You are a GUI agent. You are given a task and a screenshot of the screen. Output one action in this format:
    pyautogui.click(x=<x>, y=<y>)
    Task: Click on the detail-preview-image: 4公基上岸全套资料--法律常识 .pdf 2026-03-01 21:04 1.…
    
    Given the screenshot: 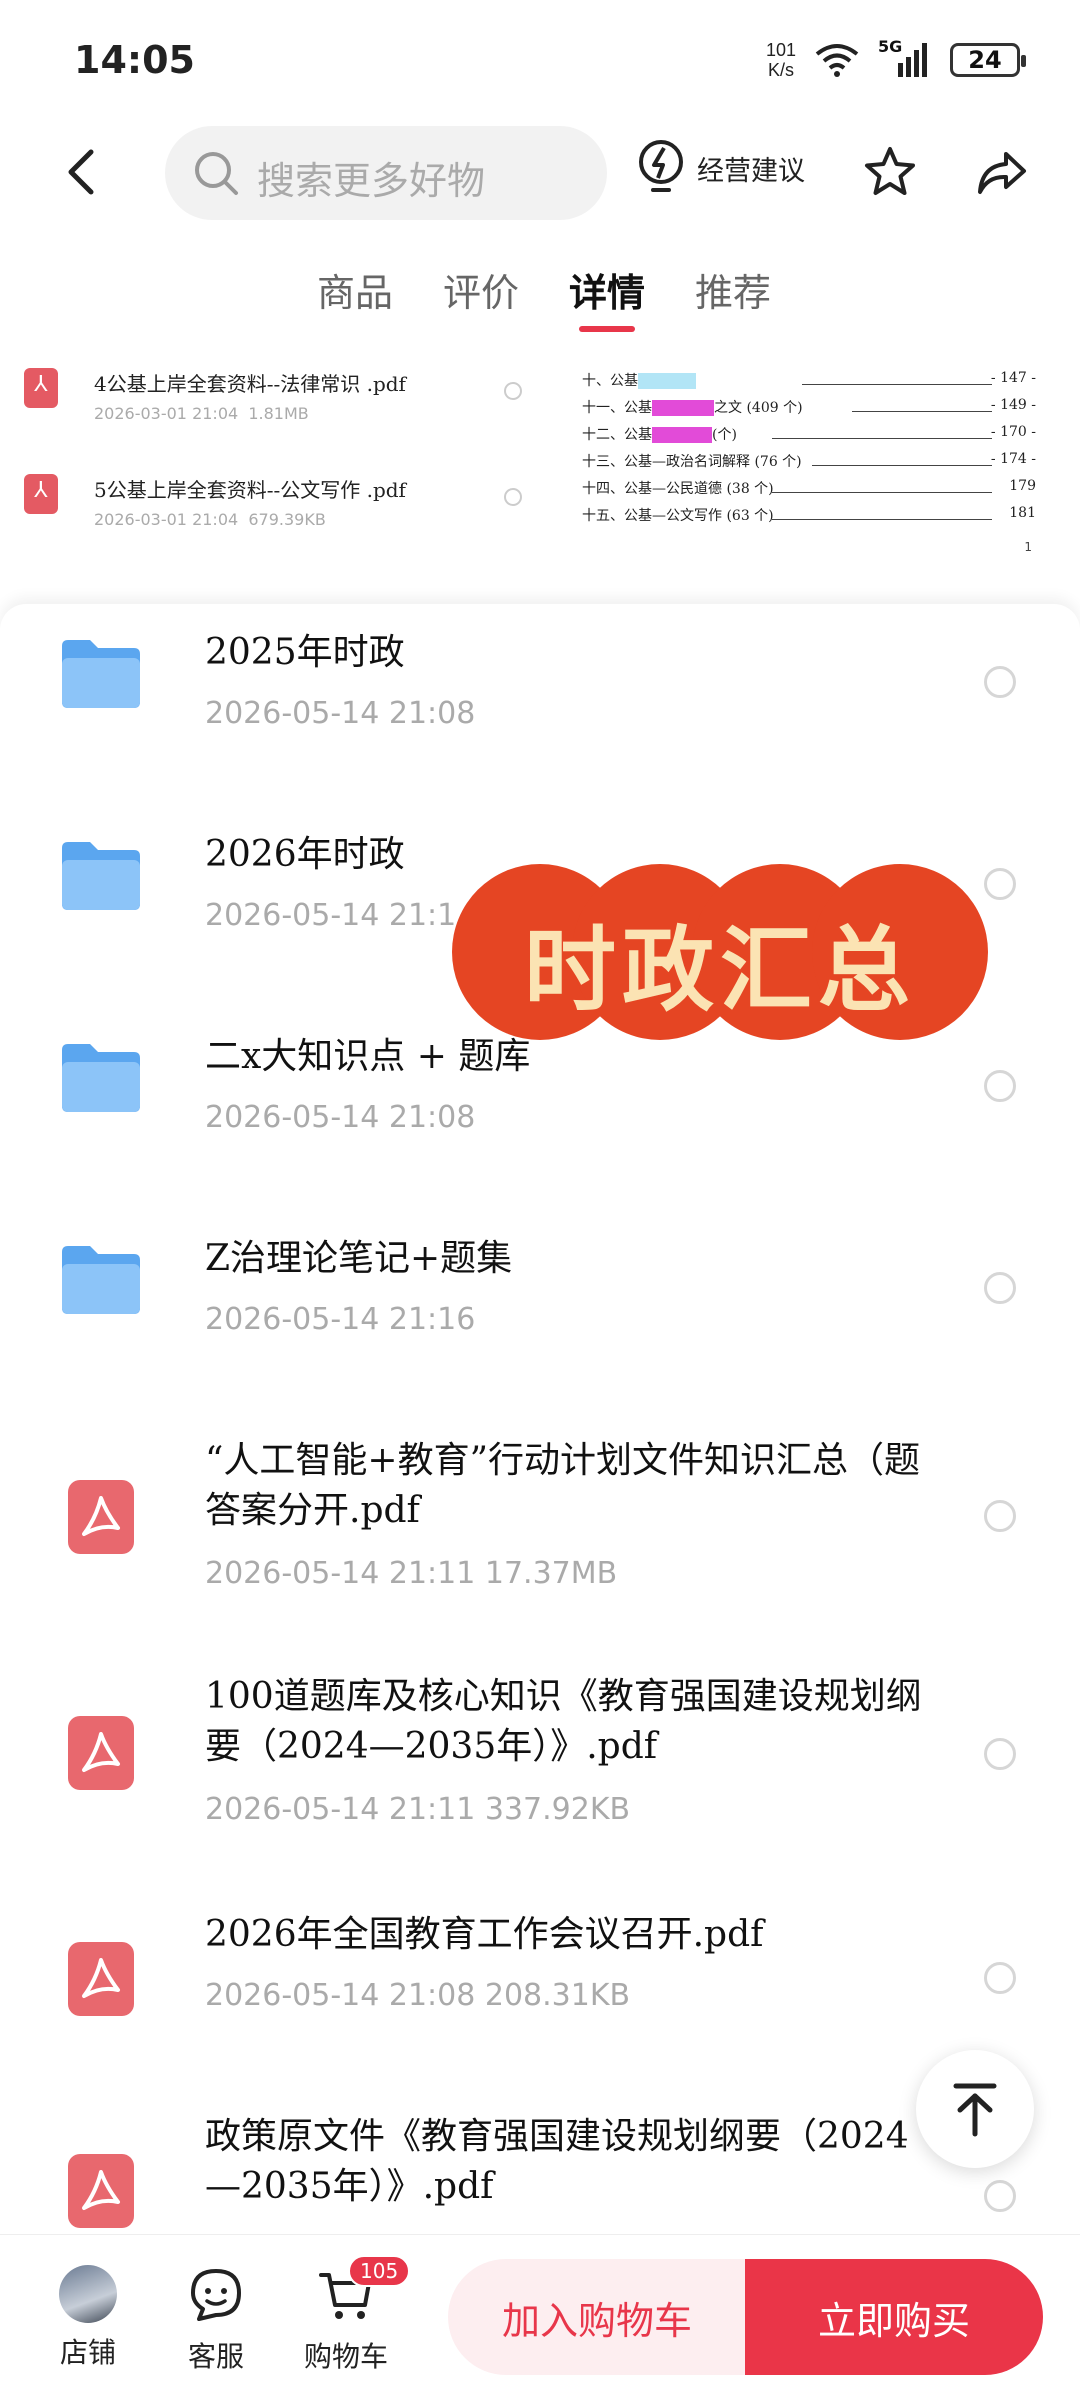 What is the action you would take?
    pyautogui.click(x=540, y=480)
    